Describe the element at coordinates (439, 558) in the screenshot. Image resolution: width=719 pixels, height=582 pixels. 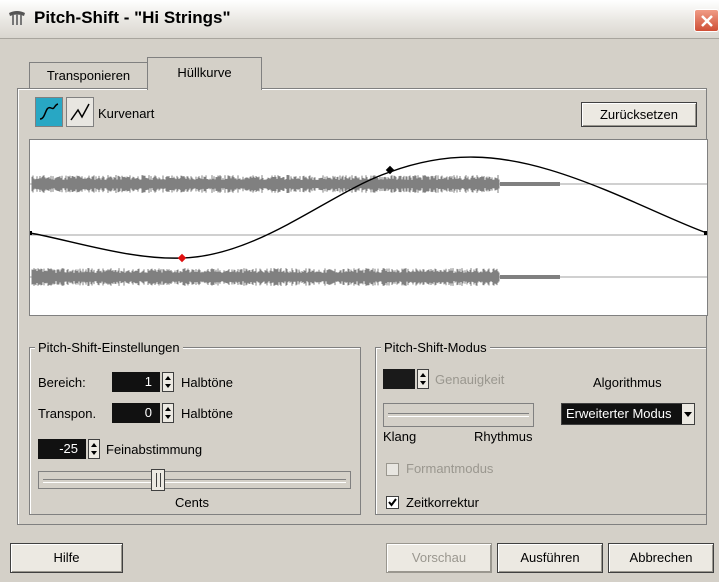
I see `preview-button: Vorschau` at that location.